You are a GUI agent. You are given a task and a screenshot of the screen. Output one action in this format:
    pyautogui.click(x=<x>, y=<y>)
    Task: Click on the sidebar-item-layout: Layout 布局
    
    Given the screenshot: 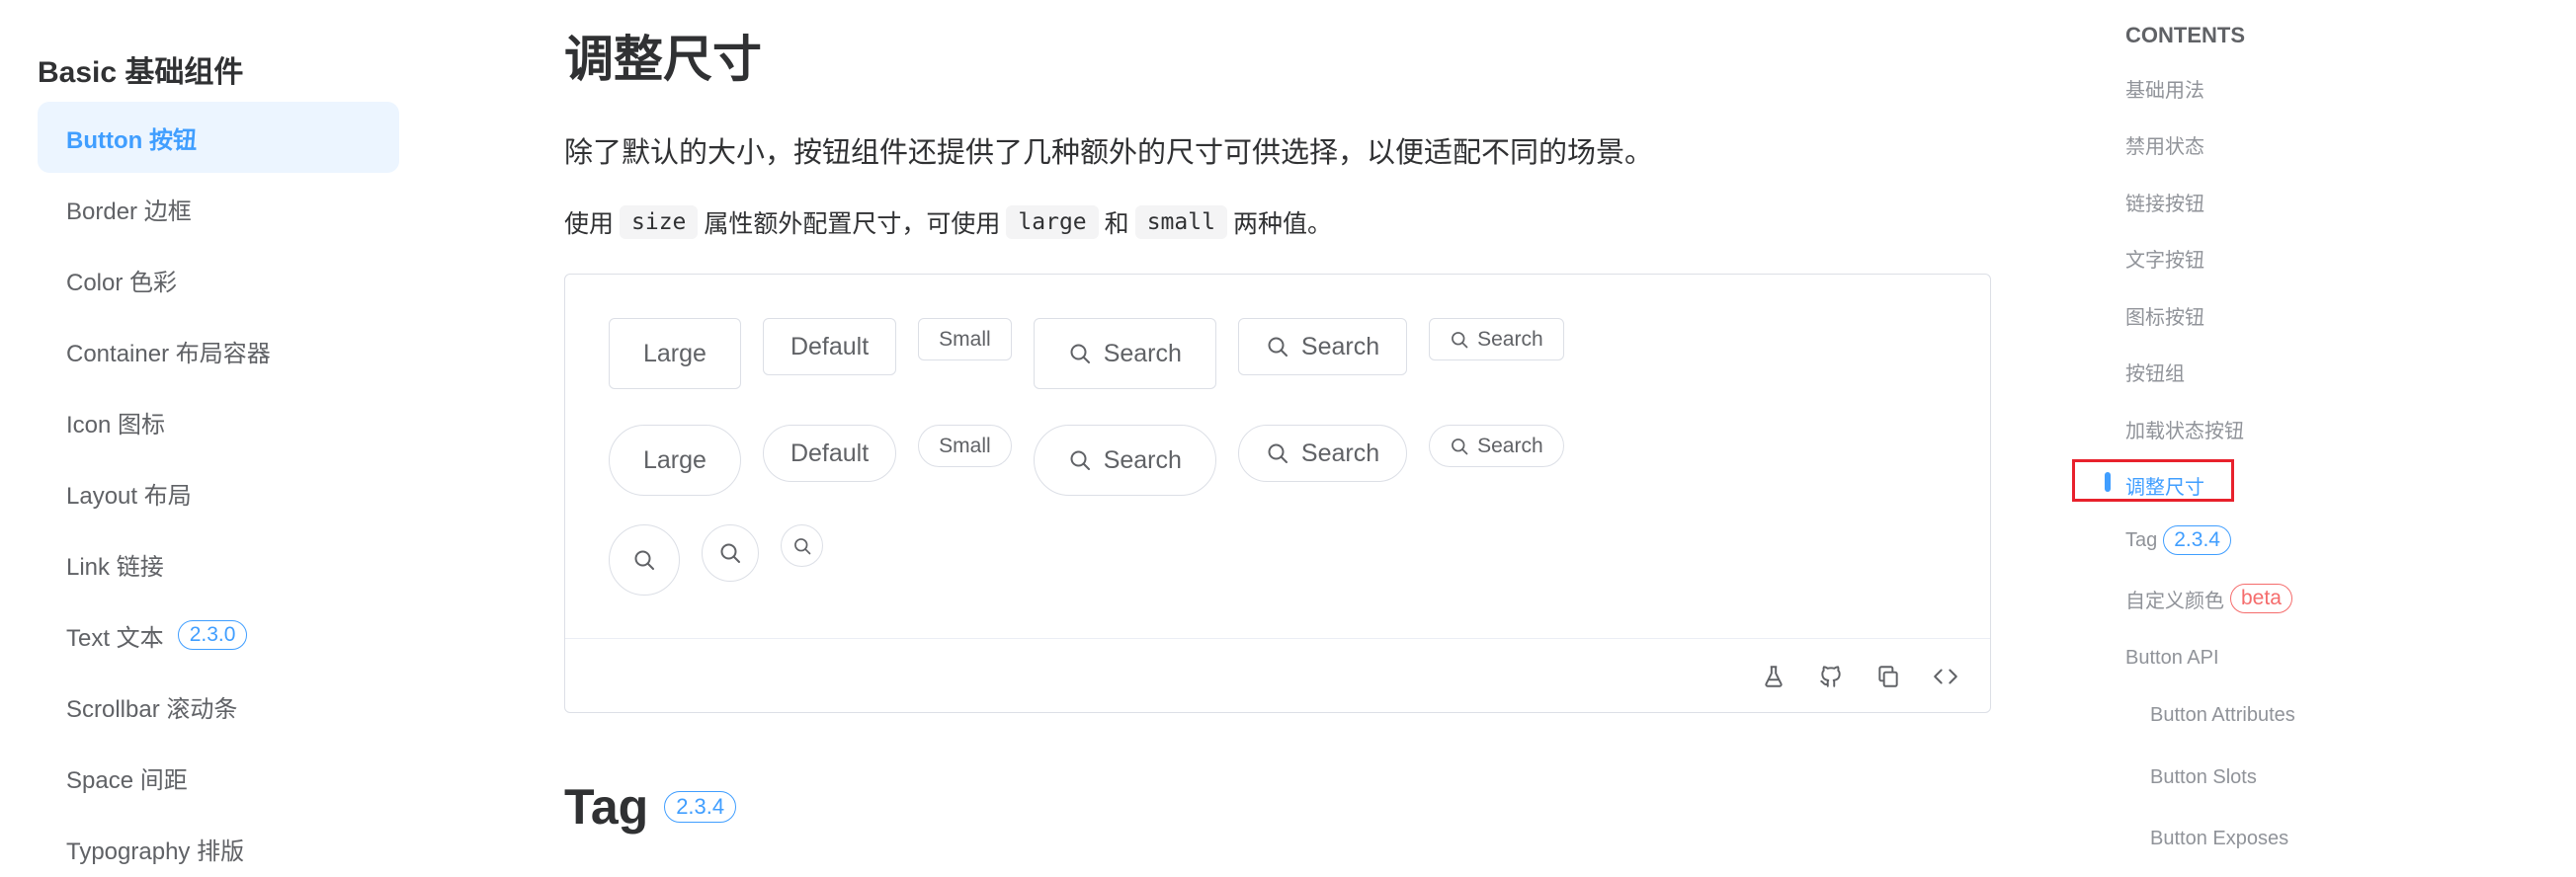 What is the action you would take?
    pyautogui.click(x=218, y=492)
    